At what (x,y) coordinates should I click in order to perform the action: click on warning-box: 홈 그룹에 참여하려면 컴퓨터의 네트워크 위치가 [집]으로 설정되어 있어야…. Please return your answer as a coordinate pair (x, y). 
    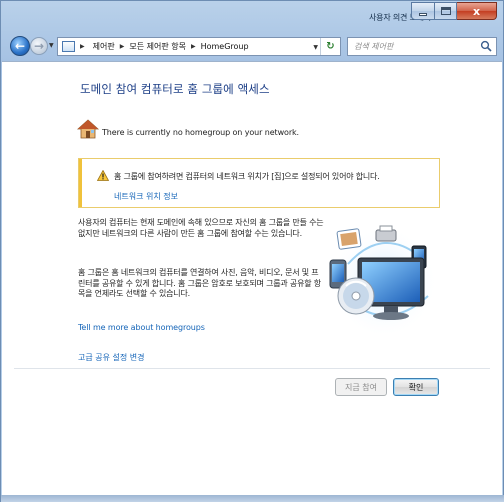
    Looking at the image, I should click on (259, 183).